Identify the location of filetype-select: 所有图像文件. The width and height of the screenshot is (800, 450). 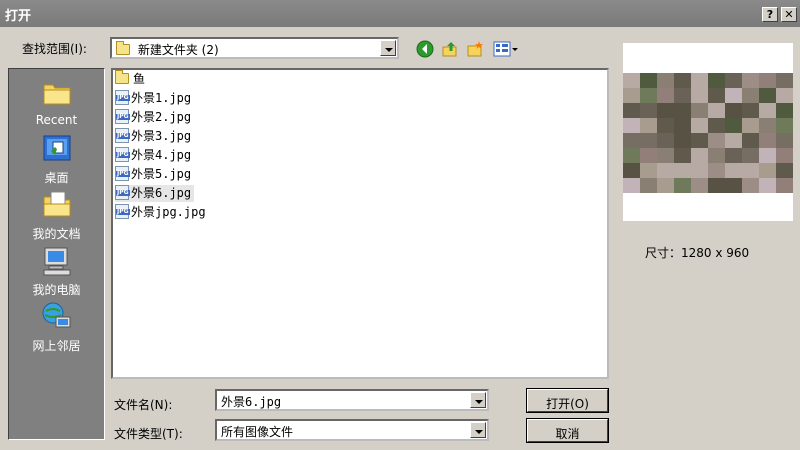
(352, 430).